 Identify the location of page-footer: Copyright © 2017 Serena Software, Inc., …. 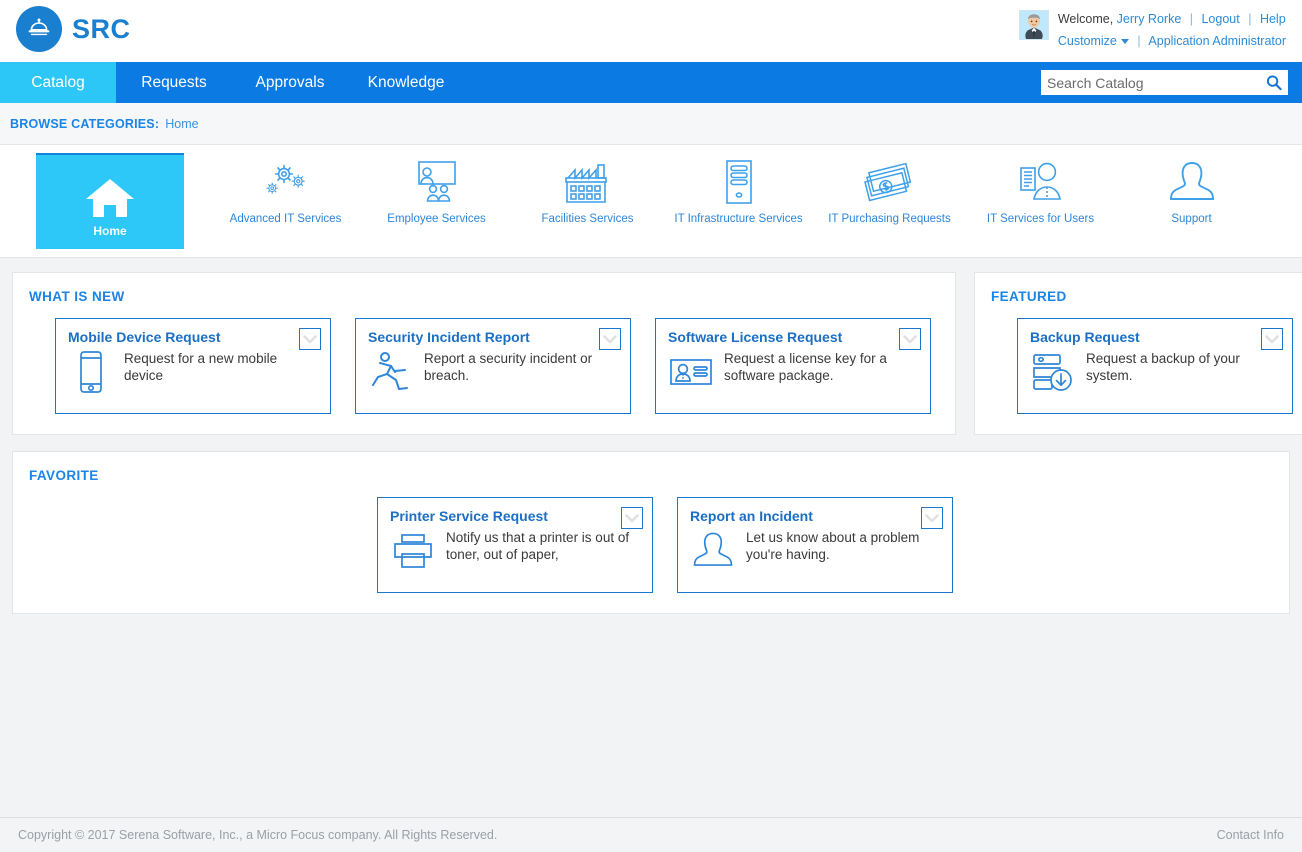
(651, 834).